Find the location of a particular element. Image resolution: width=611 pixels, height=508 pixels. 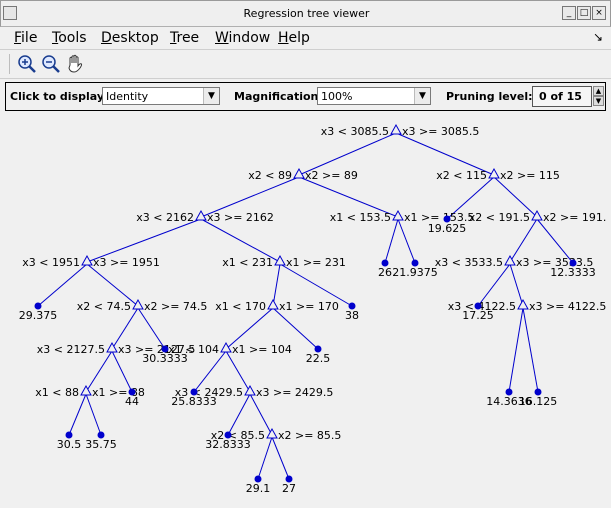

split-right-label: x1 >= 170 is located at coordinates (309, 306).